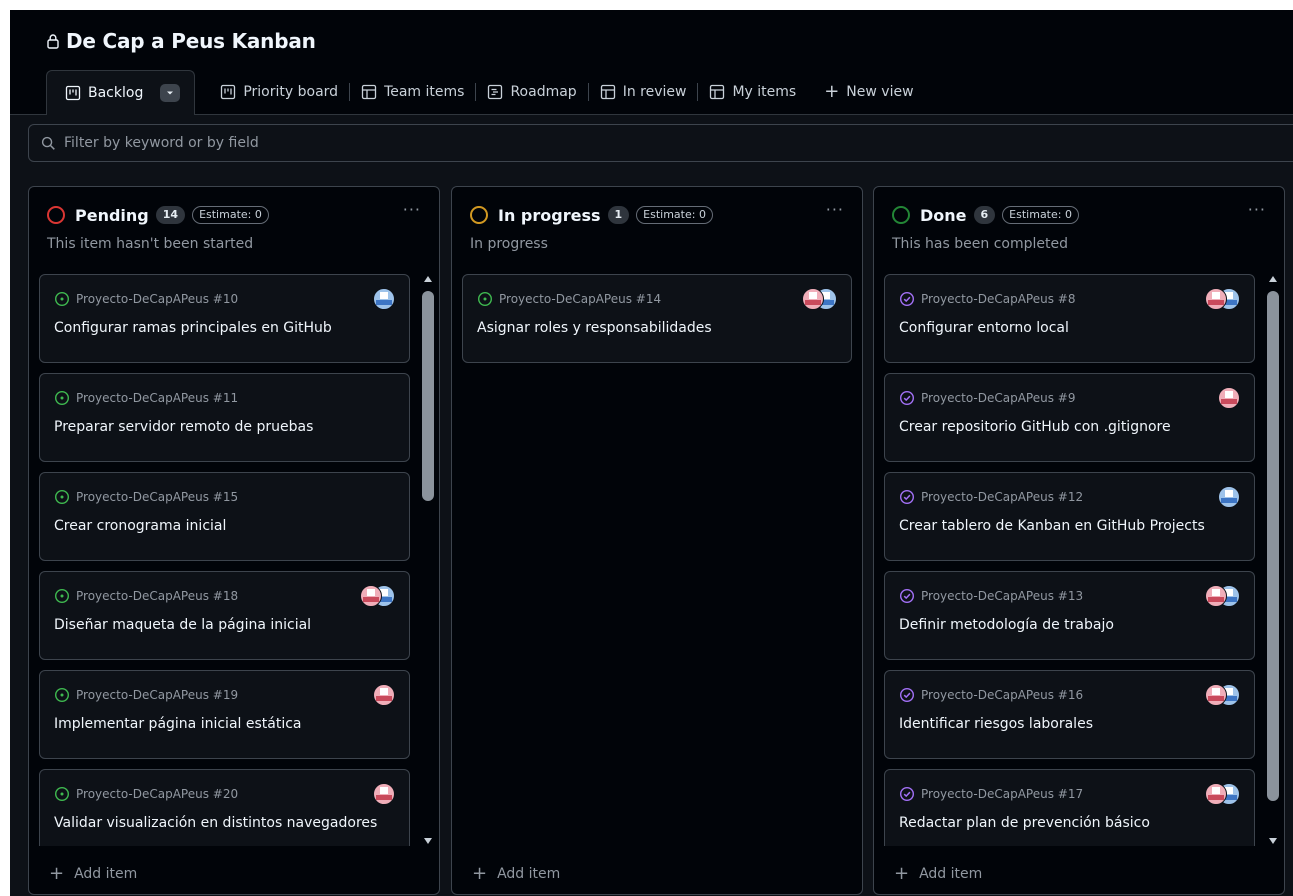  I want to click on issue-title: Crear cronograma inicial, so click(216, 526).